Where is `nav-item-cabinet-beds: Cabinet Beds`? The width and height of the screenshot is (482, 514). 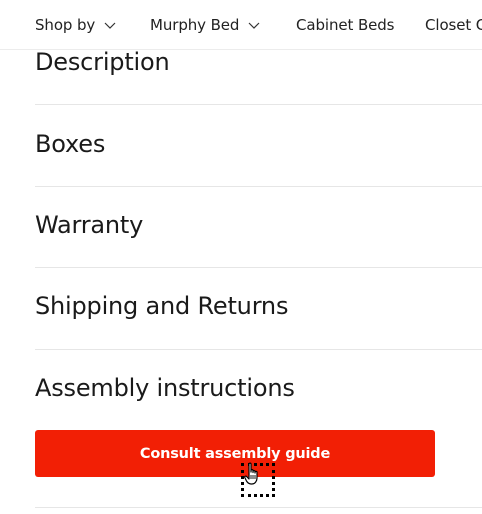 nav-item-cabinet-beds: Cabinet Beds is located at coordinates (345, 24).